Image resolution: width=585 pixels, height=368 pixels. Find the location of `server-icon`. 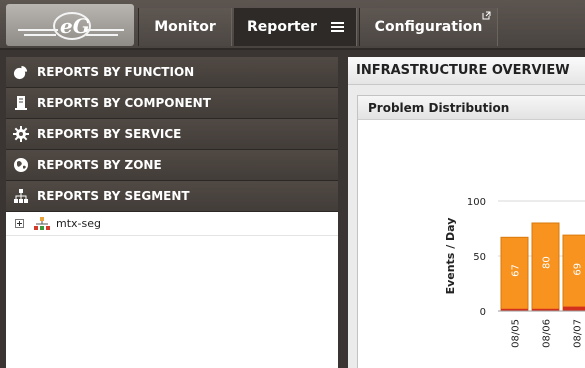

server-icon is located at coordinates (20, 103).